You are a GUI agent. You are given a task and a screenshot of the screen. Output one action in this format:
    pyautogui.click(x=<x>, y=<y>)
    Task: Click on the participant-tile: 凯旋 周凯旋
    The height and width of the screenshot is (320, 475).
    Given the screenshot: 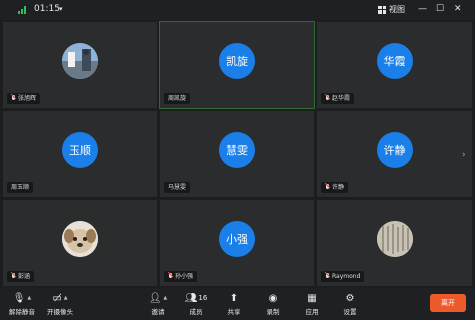 What is the action you would take?
    pyautogui.click(x=237, y=65)
    